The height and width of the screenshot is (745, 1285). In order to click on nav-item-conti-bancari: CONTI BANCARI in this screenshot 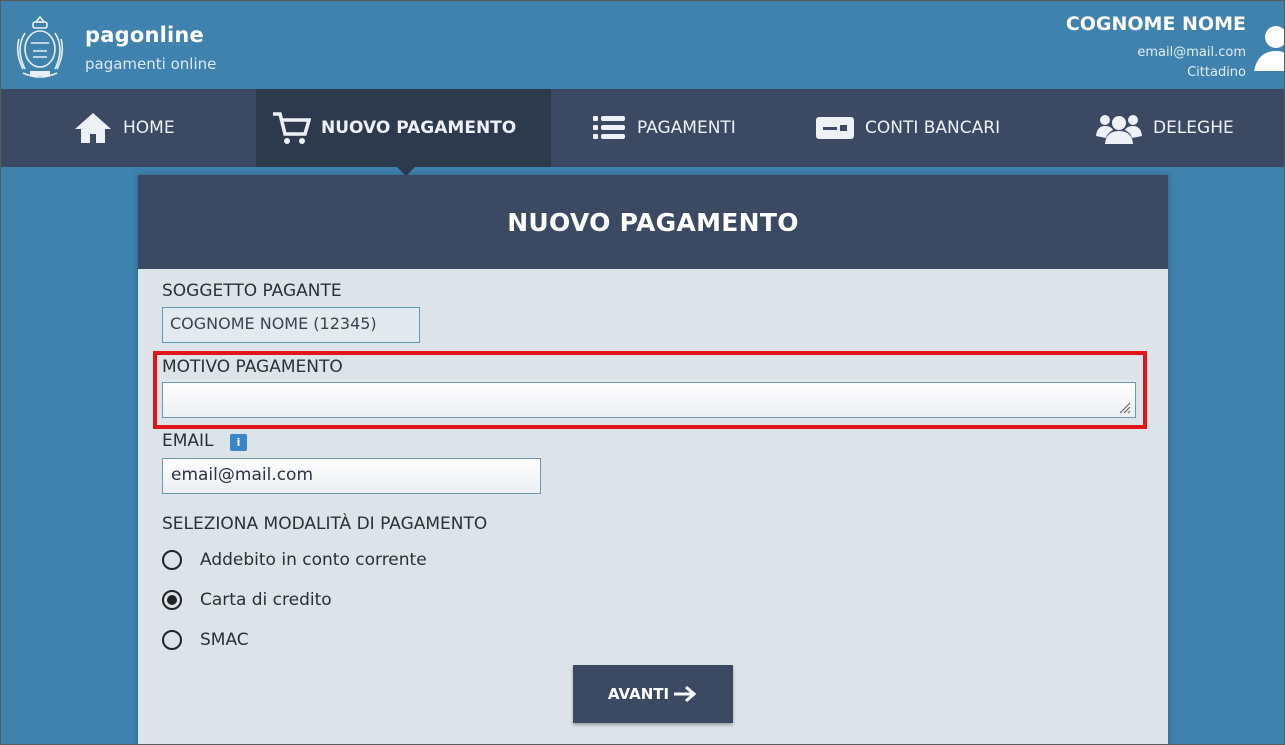, I will do `click(907, 128)`.